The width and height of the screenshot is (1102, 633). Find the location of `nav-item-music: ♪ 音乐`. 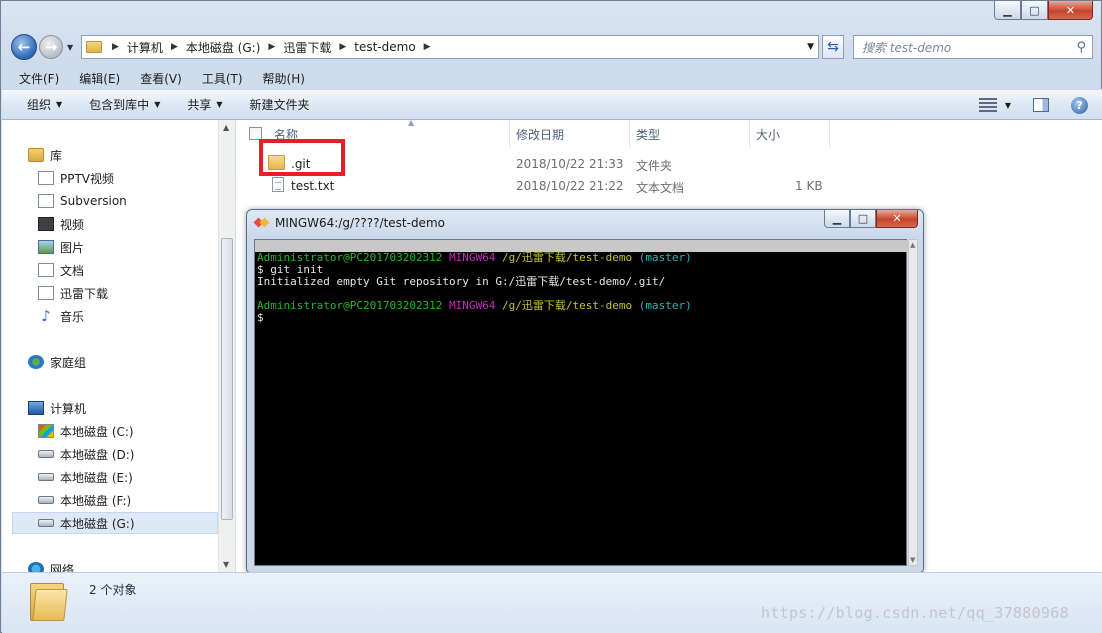

nav-item-music: ♪ 音乐 is located at coordinates (136, 316).